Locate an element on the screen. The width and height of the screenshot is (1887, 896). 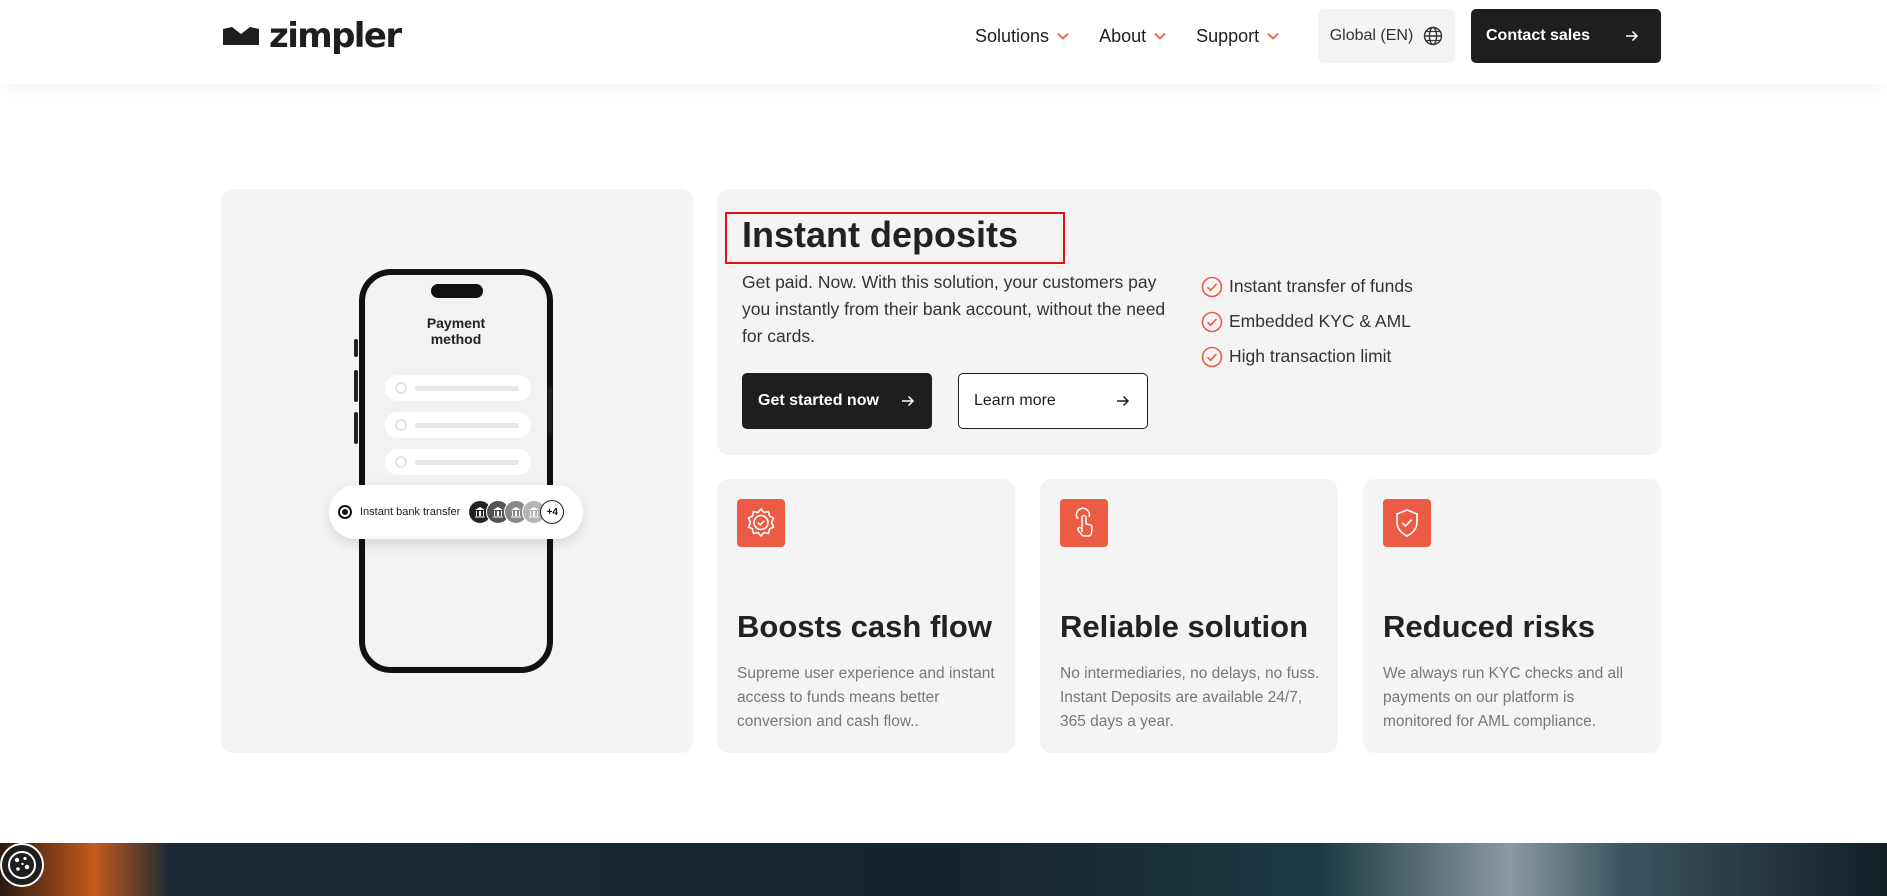
payment-method-title-line1: Payment is located at coordinates (456, 323).